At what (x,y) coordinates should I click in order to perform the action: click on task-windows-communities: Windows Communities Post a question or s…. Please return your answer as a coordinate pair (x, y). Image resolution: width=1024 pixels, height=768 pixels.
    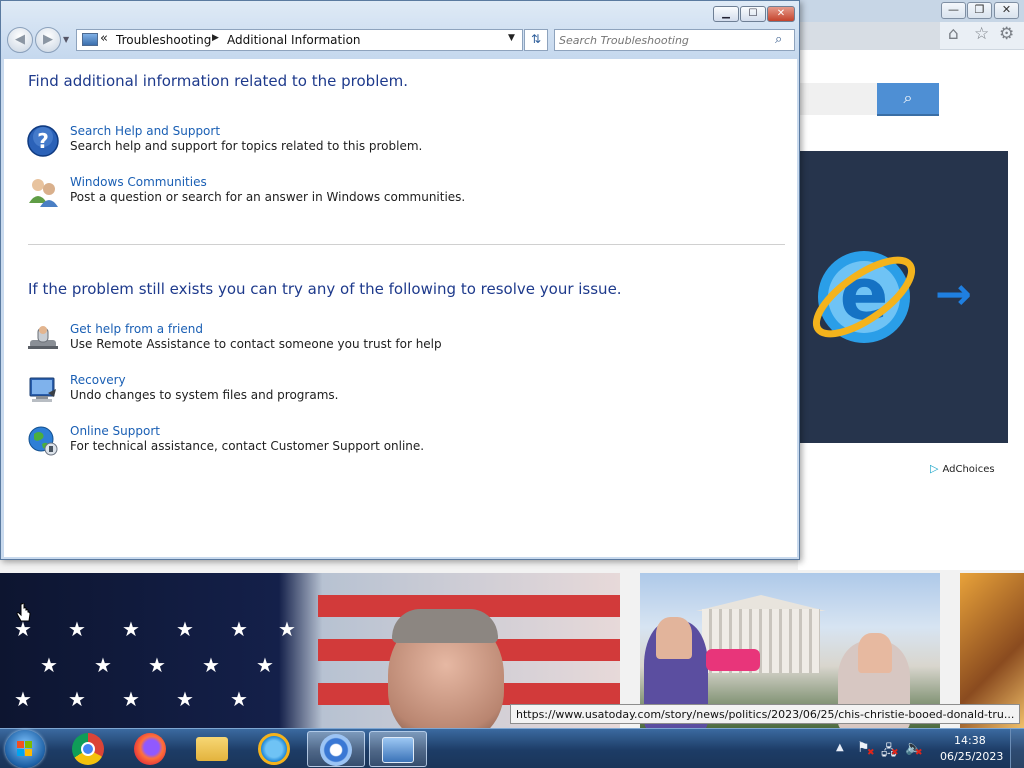
    Looking at the image, I should click on (376, 195).